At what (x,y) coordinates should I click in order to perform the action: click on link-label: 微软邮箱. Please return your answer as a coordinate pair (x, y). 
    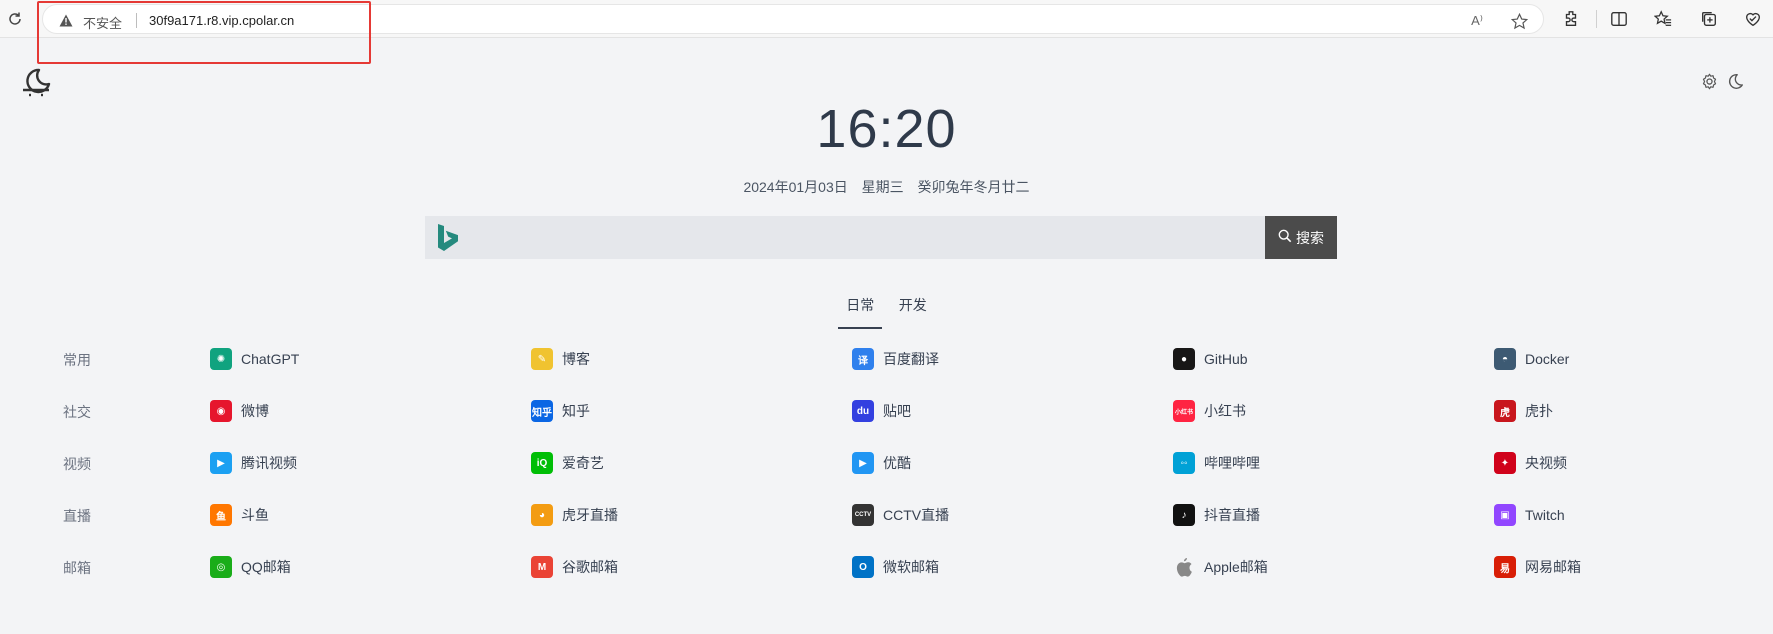
    Looking at the image, I should click on (911, 567).